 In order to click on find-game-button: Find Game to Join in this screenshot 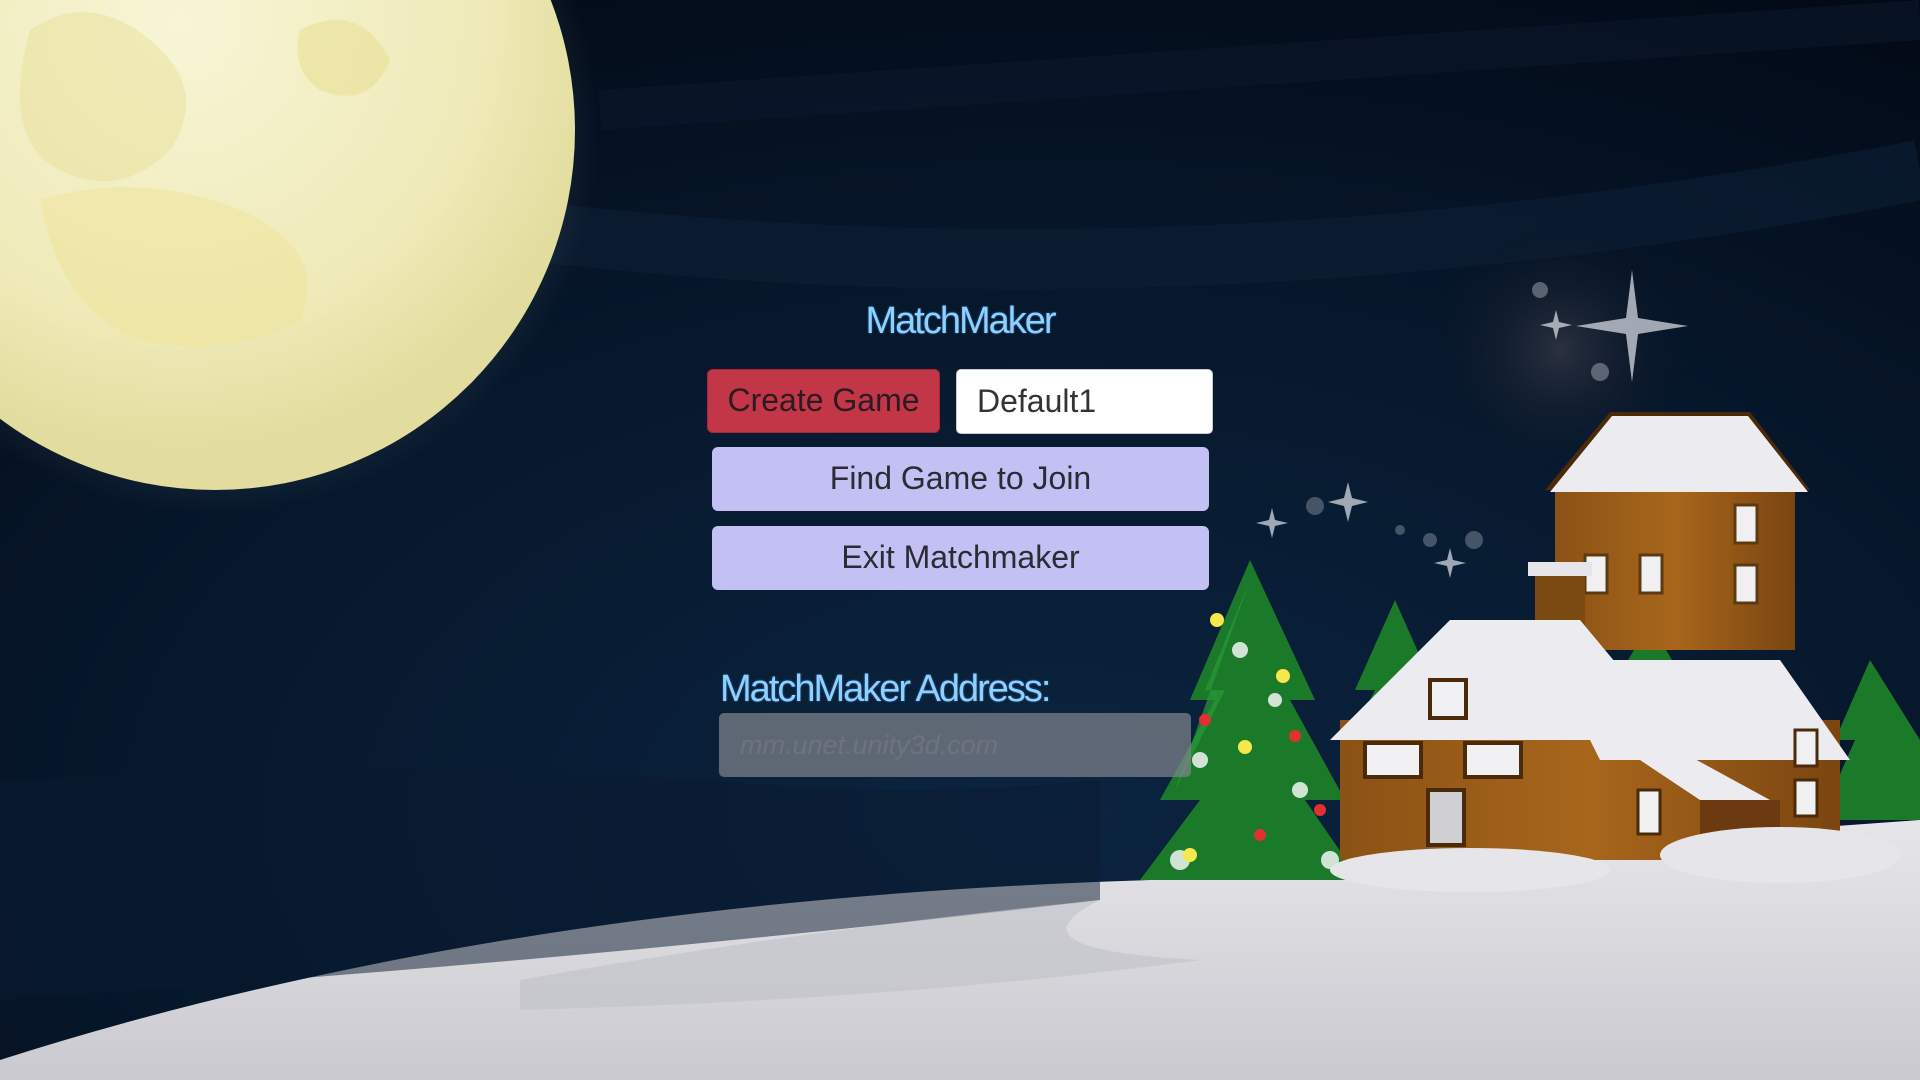, I will do `click(960, 479)`.